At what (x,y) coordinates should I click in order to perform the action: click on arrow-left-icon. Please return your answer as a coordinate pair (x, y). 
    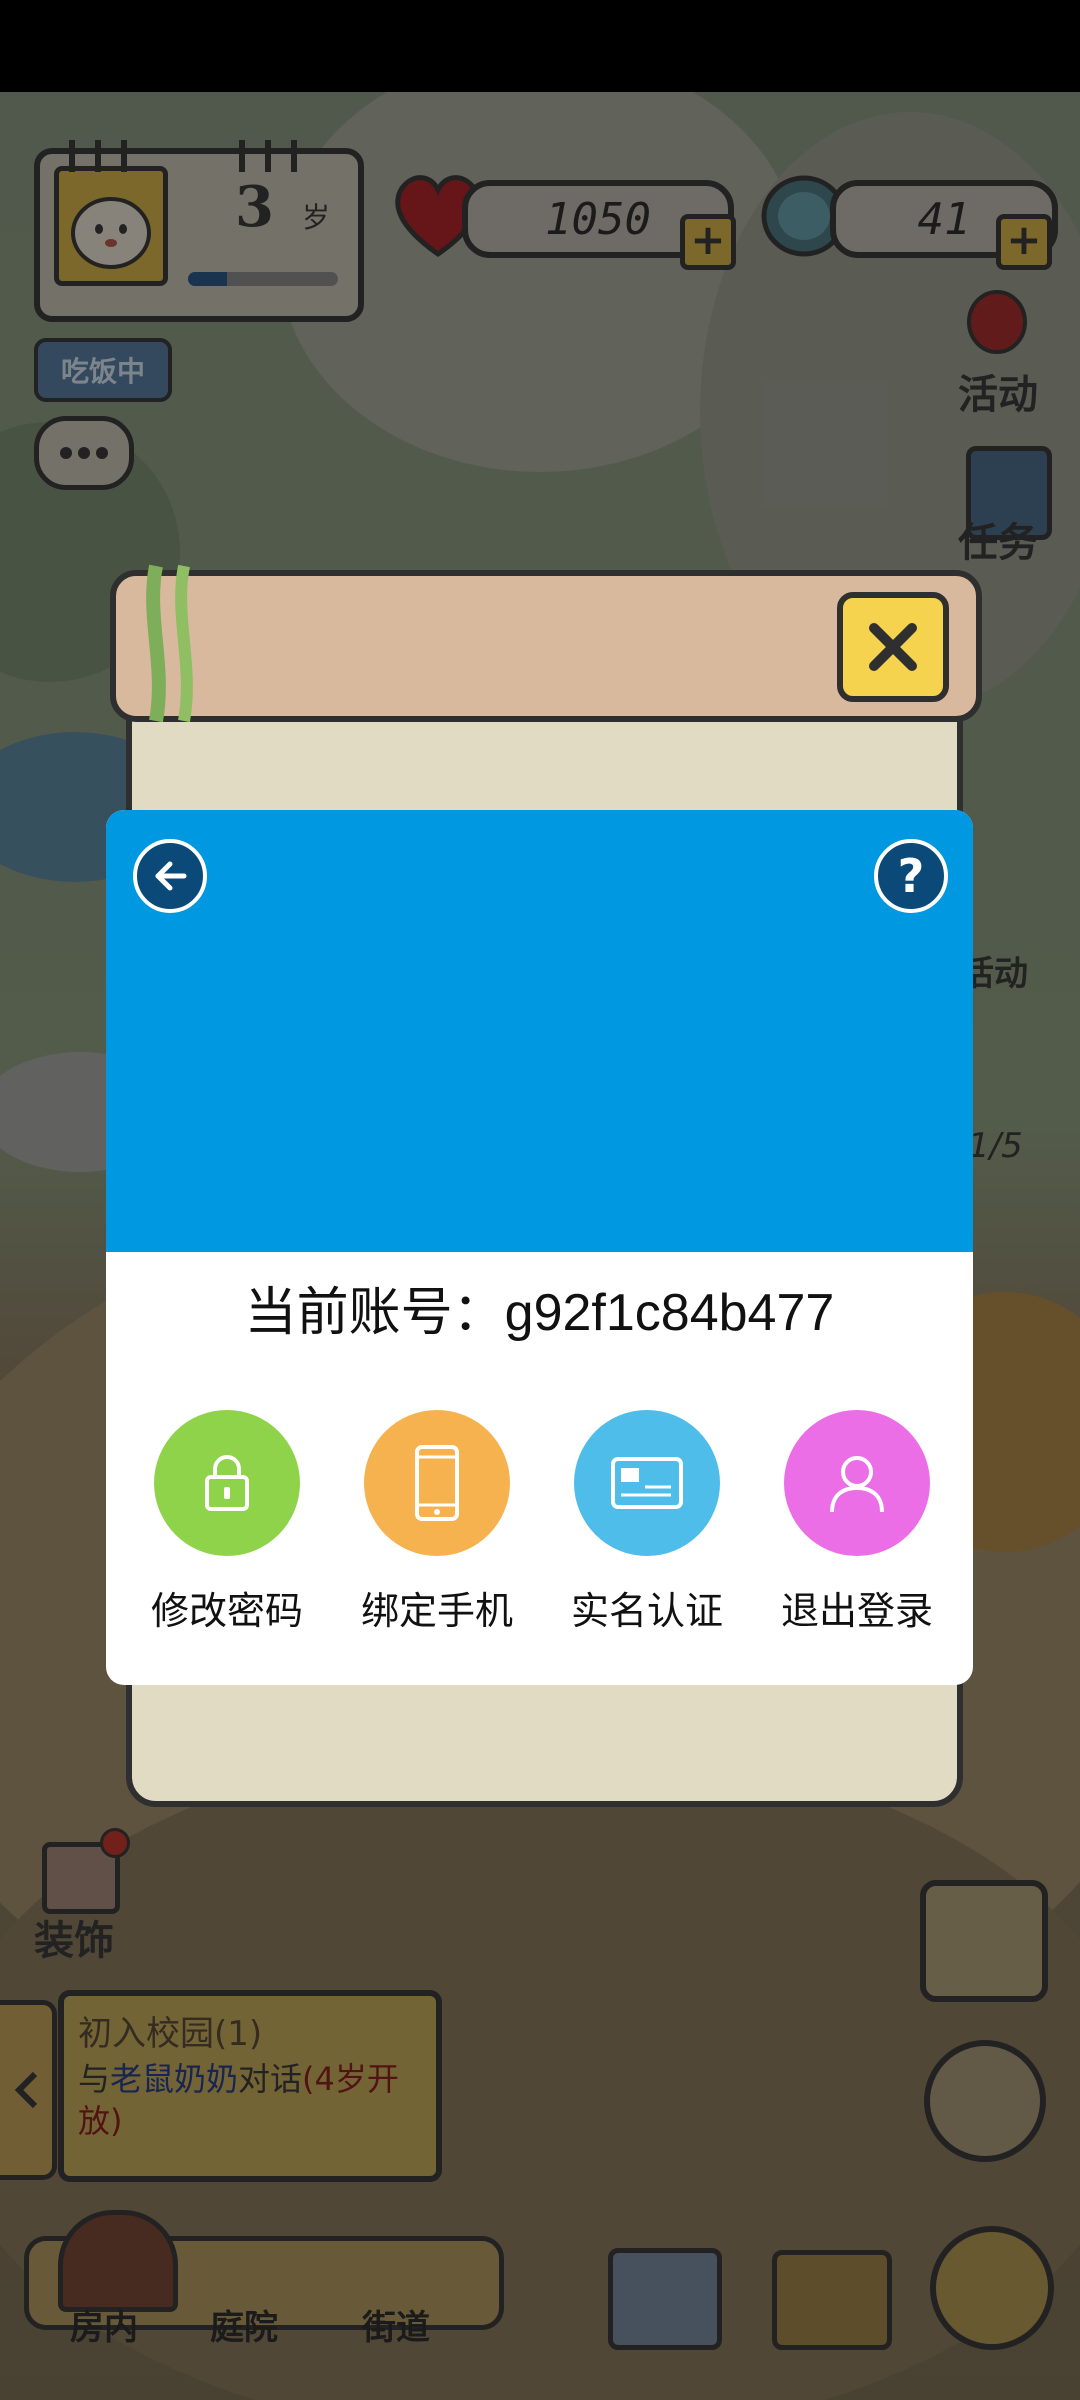
    Looking at the image, I should click on (171, 876).